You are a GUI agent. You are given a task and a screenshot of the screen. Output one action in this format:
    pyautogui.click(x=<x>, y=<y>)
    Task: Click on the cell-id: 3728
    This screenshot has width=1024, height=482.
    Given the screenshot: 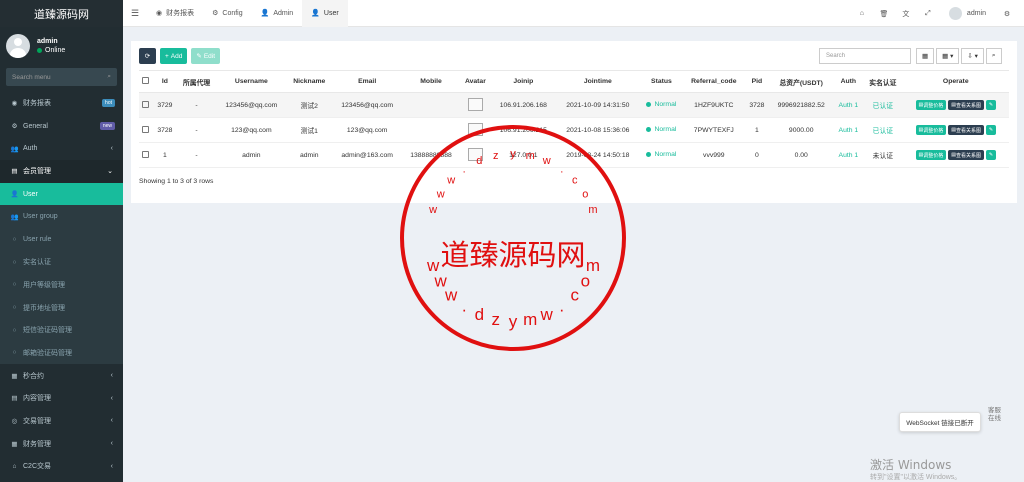 What is the action you would take?
    pyautogui.click(x=164, y=130)
    